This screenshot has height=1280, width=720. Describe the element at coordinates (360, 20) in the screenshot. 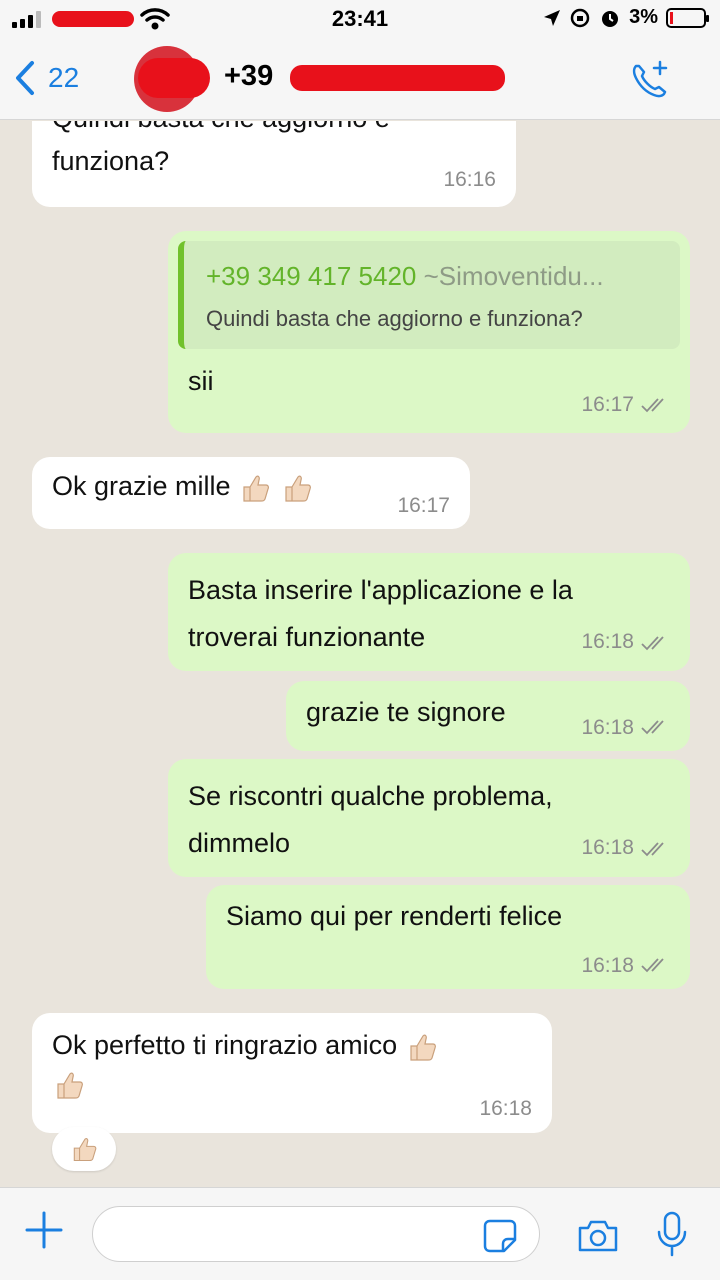

I see `status-bar: 23:41 3%` at that location.